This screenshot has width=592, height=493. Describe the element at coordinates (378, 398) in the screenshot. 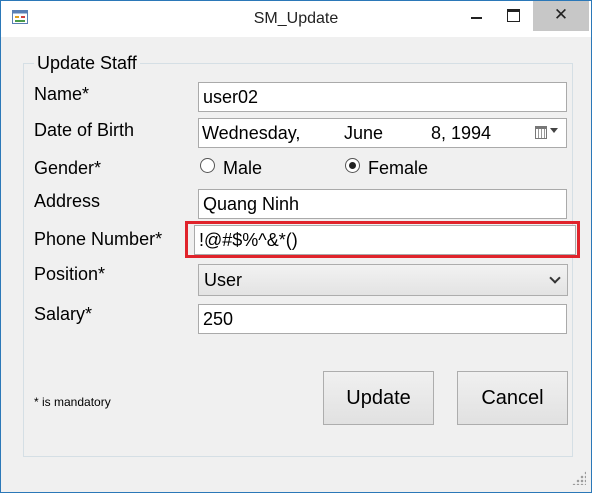

I see `update-button: Update` at that location.